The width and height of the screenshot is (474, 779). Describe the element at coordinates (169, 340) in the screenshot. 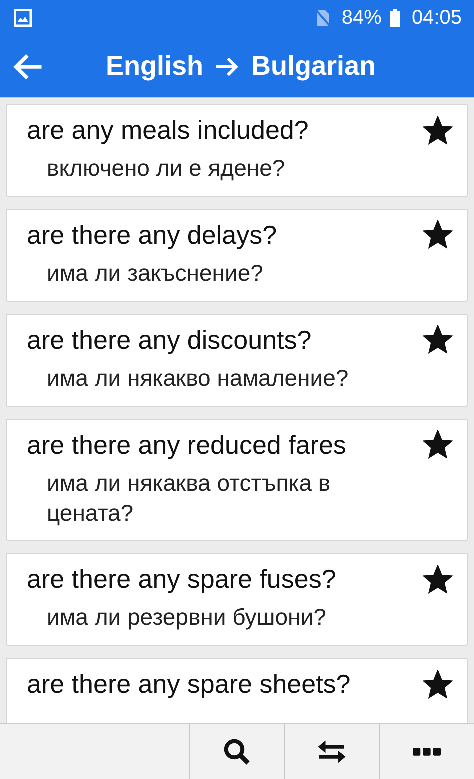

I see `english-phrase: are there any discounts?` at that location.